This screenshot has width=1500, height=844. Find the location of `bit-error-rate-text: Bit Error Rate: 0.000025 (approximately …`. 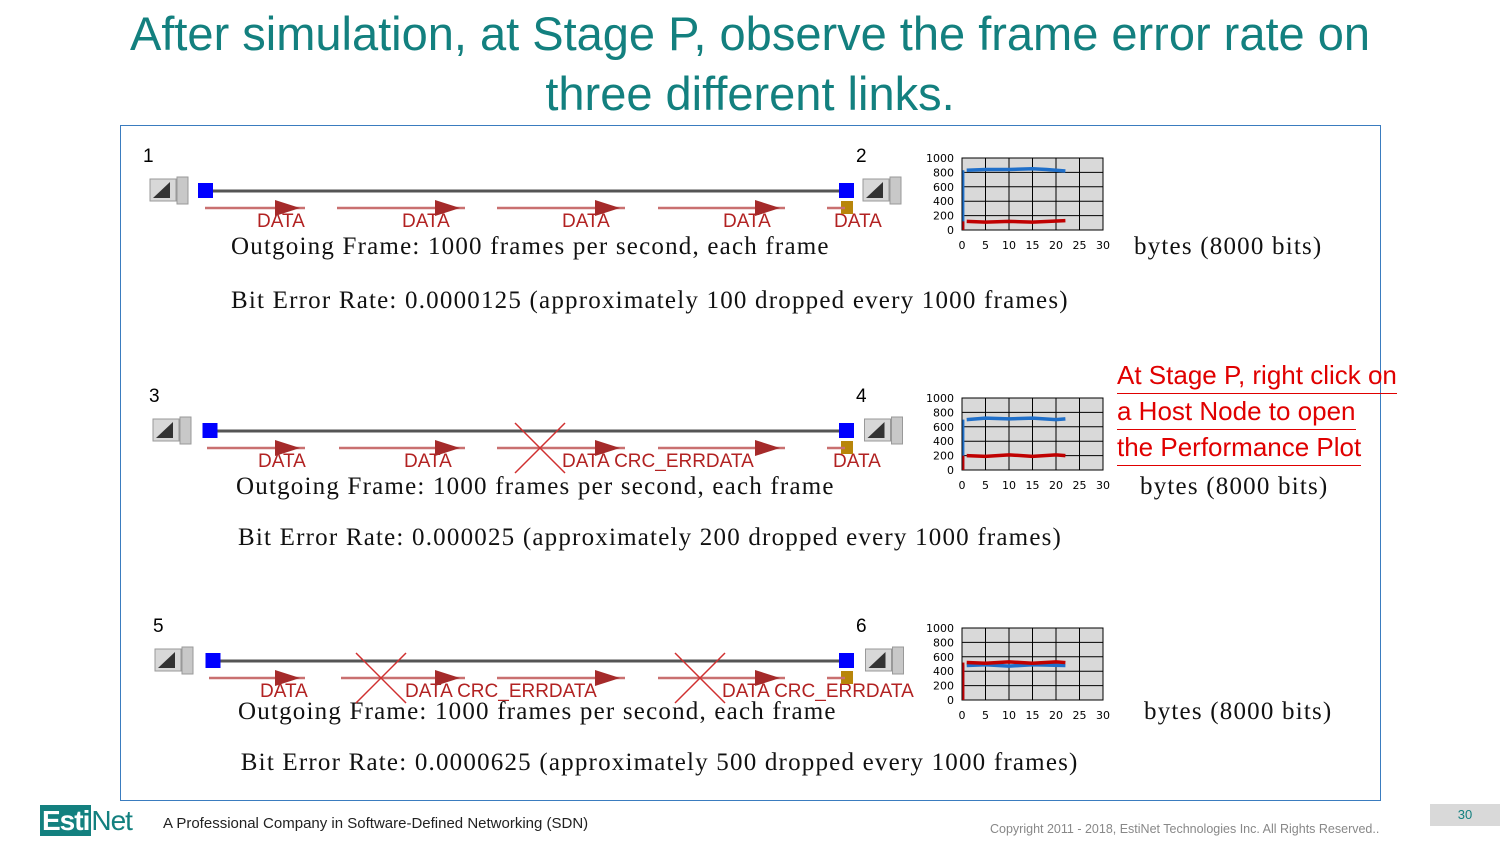

bit-error-rate-text: Bit Error Rate: 0.000025 (approximately … is located at coordinates (650, 537).